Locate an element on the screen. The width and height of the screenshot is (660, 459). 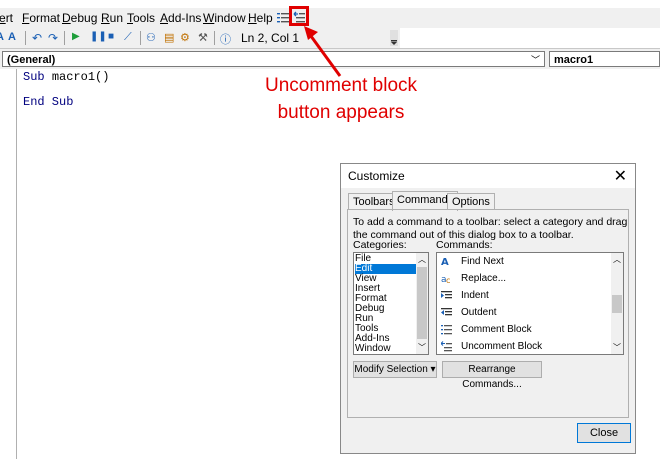
help-icon: ⓘ is located at coordinates (227, 38).